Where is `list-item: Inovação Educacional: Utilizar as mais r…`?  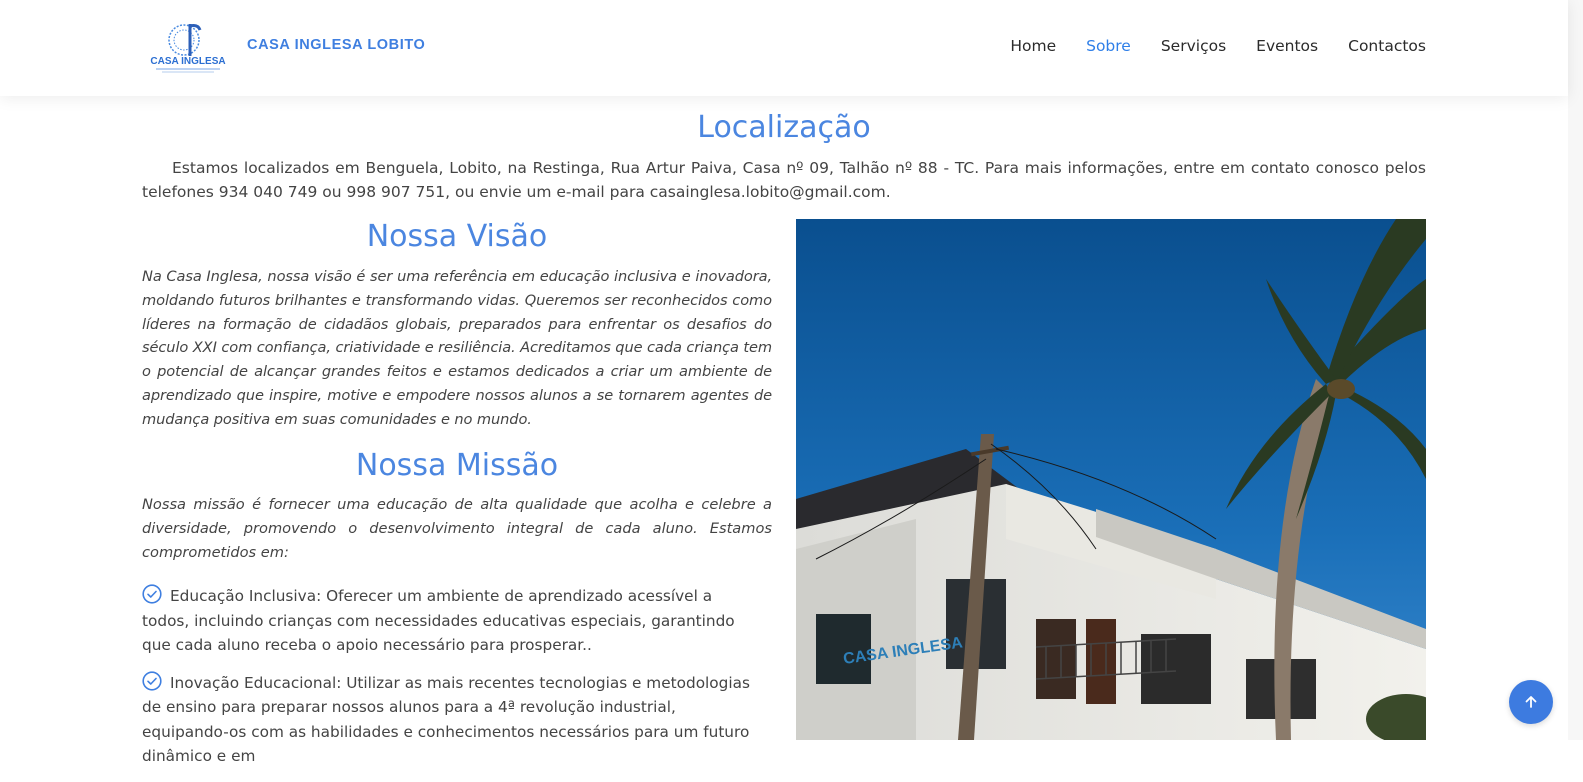 list-item: Inovação Educacional: Utilizar as mais r… is located at coordinates (447, 719).